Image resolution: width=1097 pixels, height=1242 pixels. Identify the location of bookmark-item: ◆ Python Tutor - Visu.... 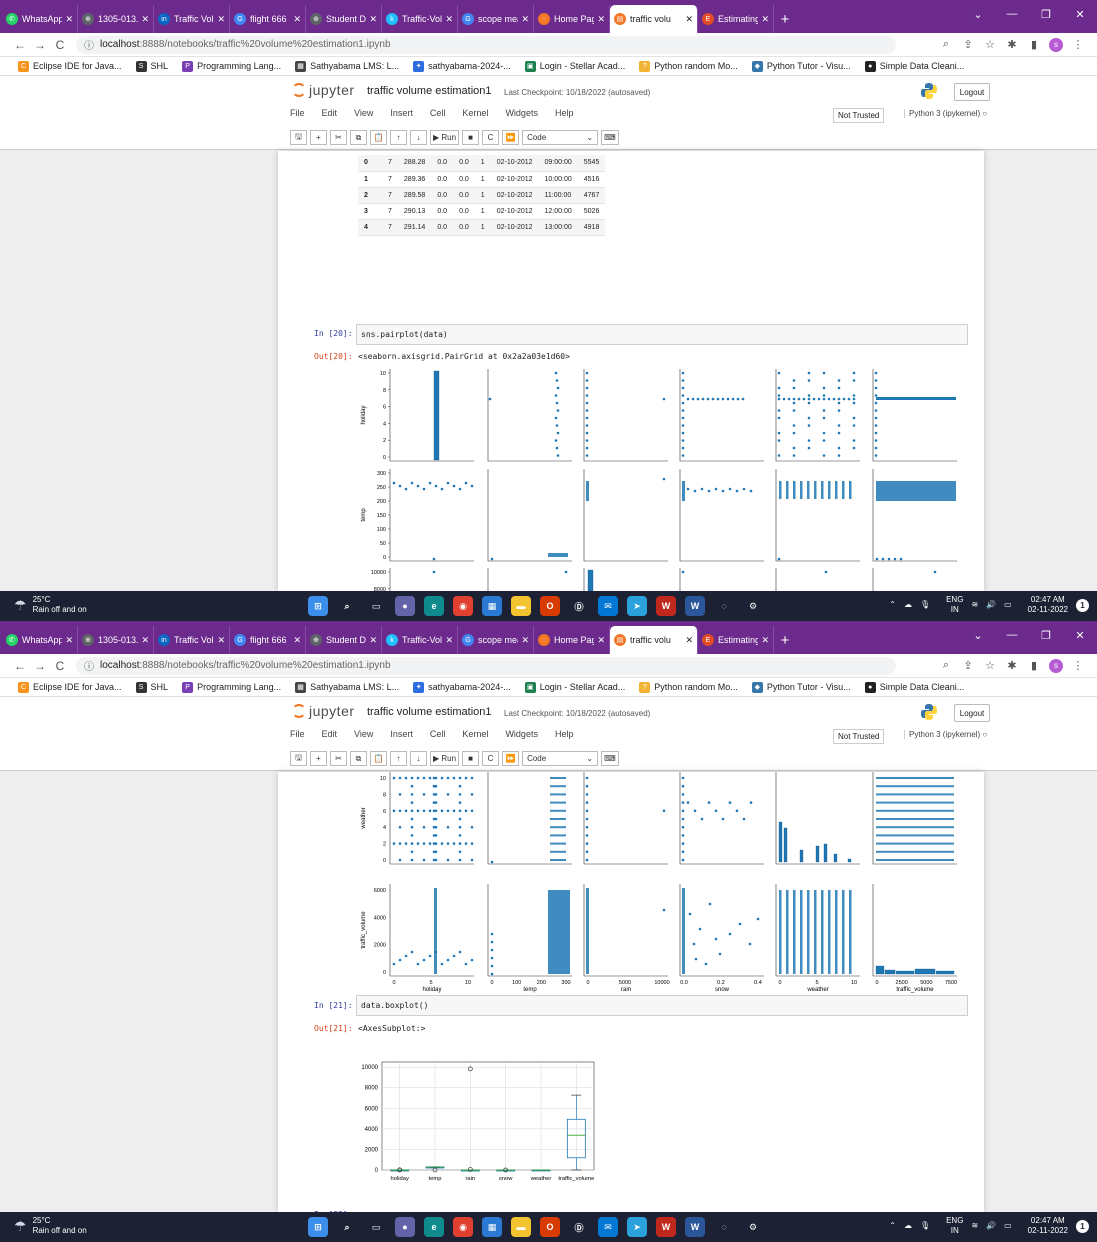
(801, 687).